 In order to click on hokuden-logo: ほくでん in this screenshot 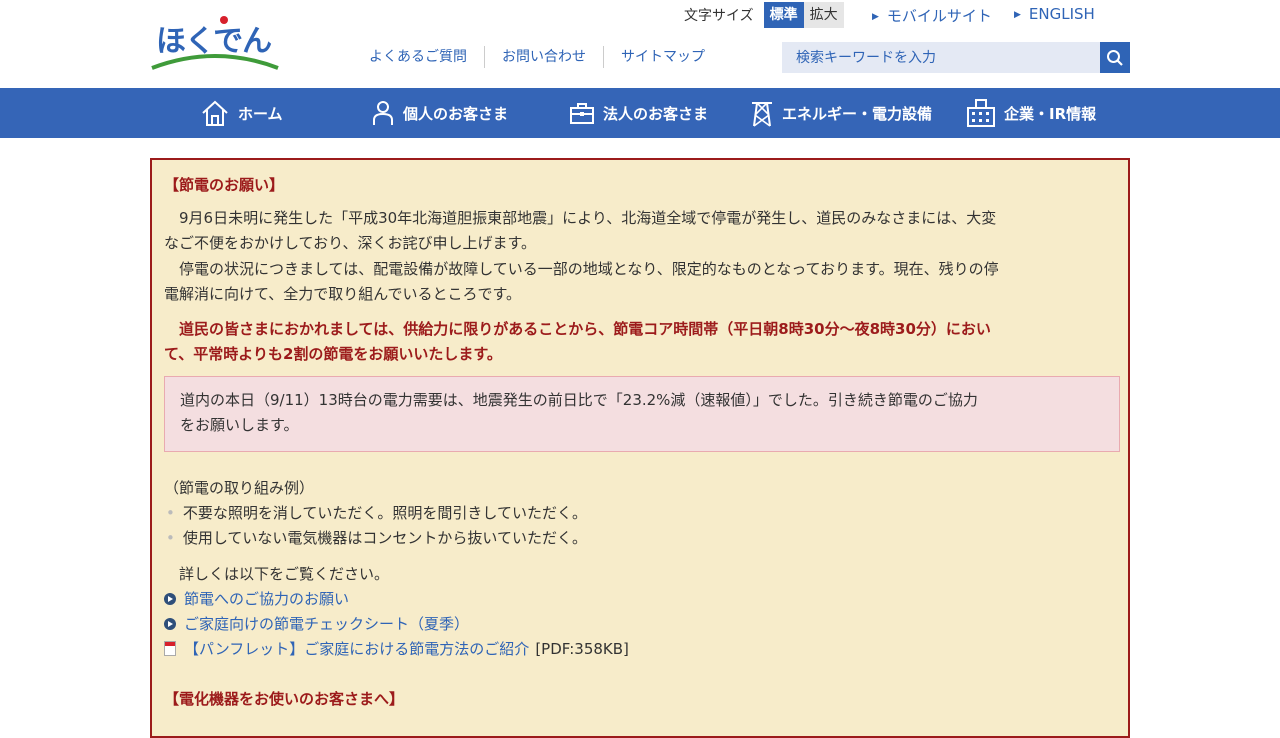, I will do `click(215, 44)`.